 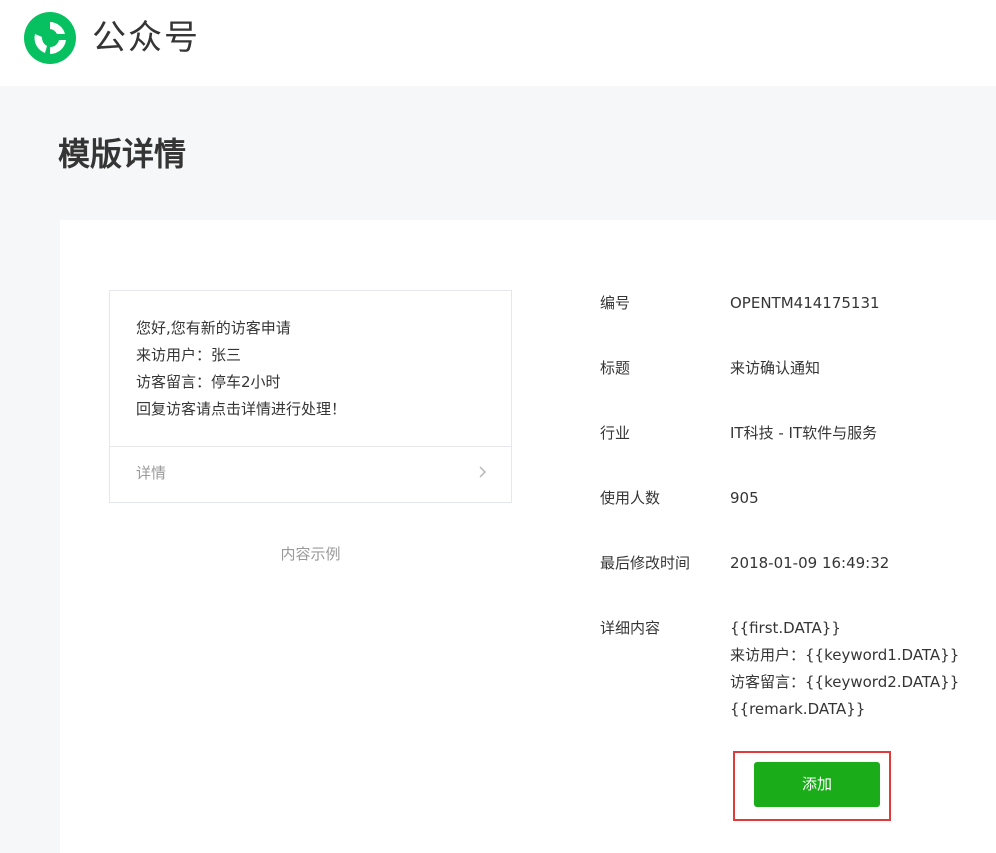 I want to click on info-value: 905, so click(x=744, y=498).